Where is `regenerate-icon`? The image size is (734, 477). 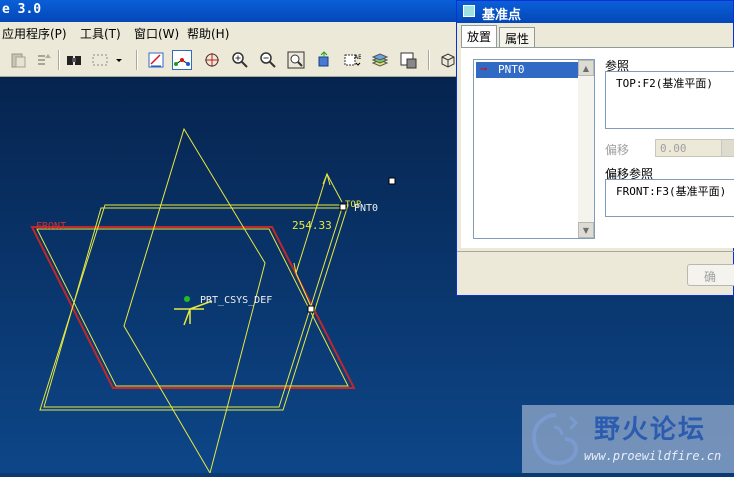 regenerate-icon is located at coordinates (44, 60).